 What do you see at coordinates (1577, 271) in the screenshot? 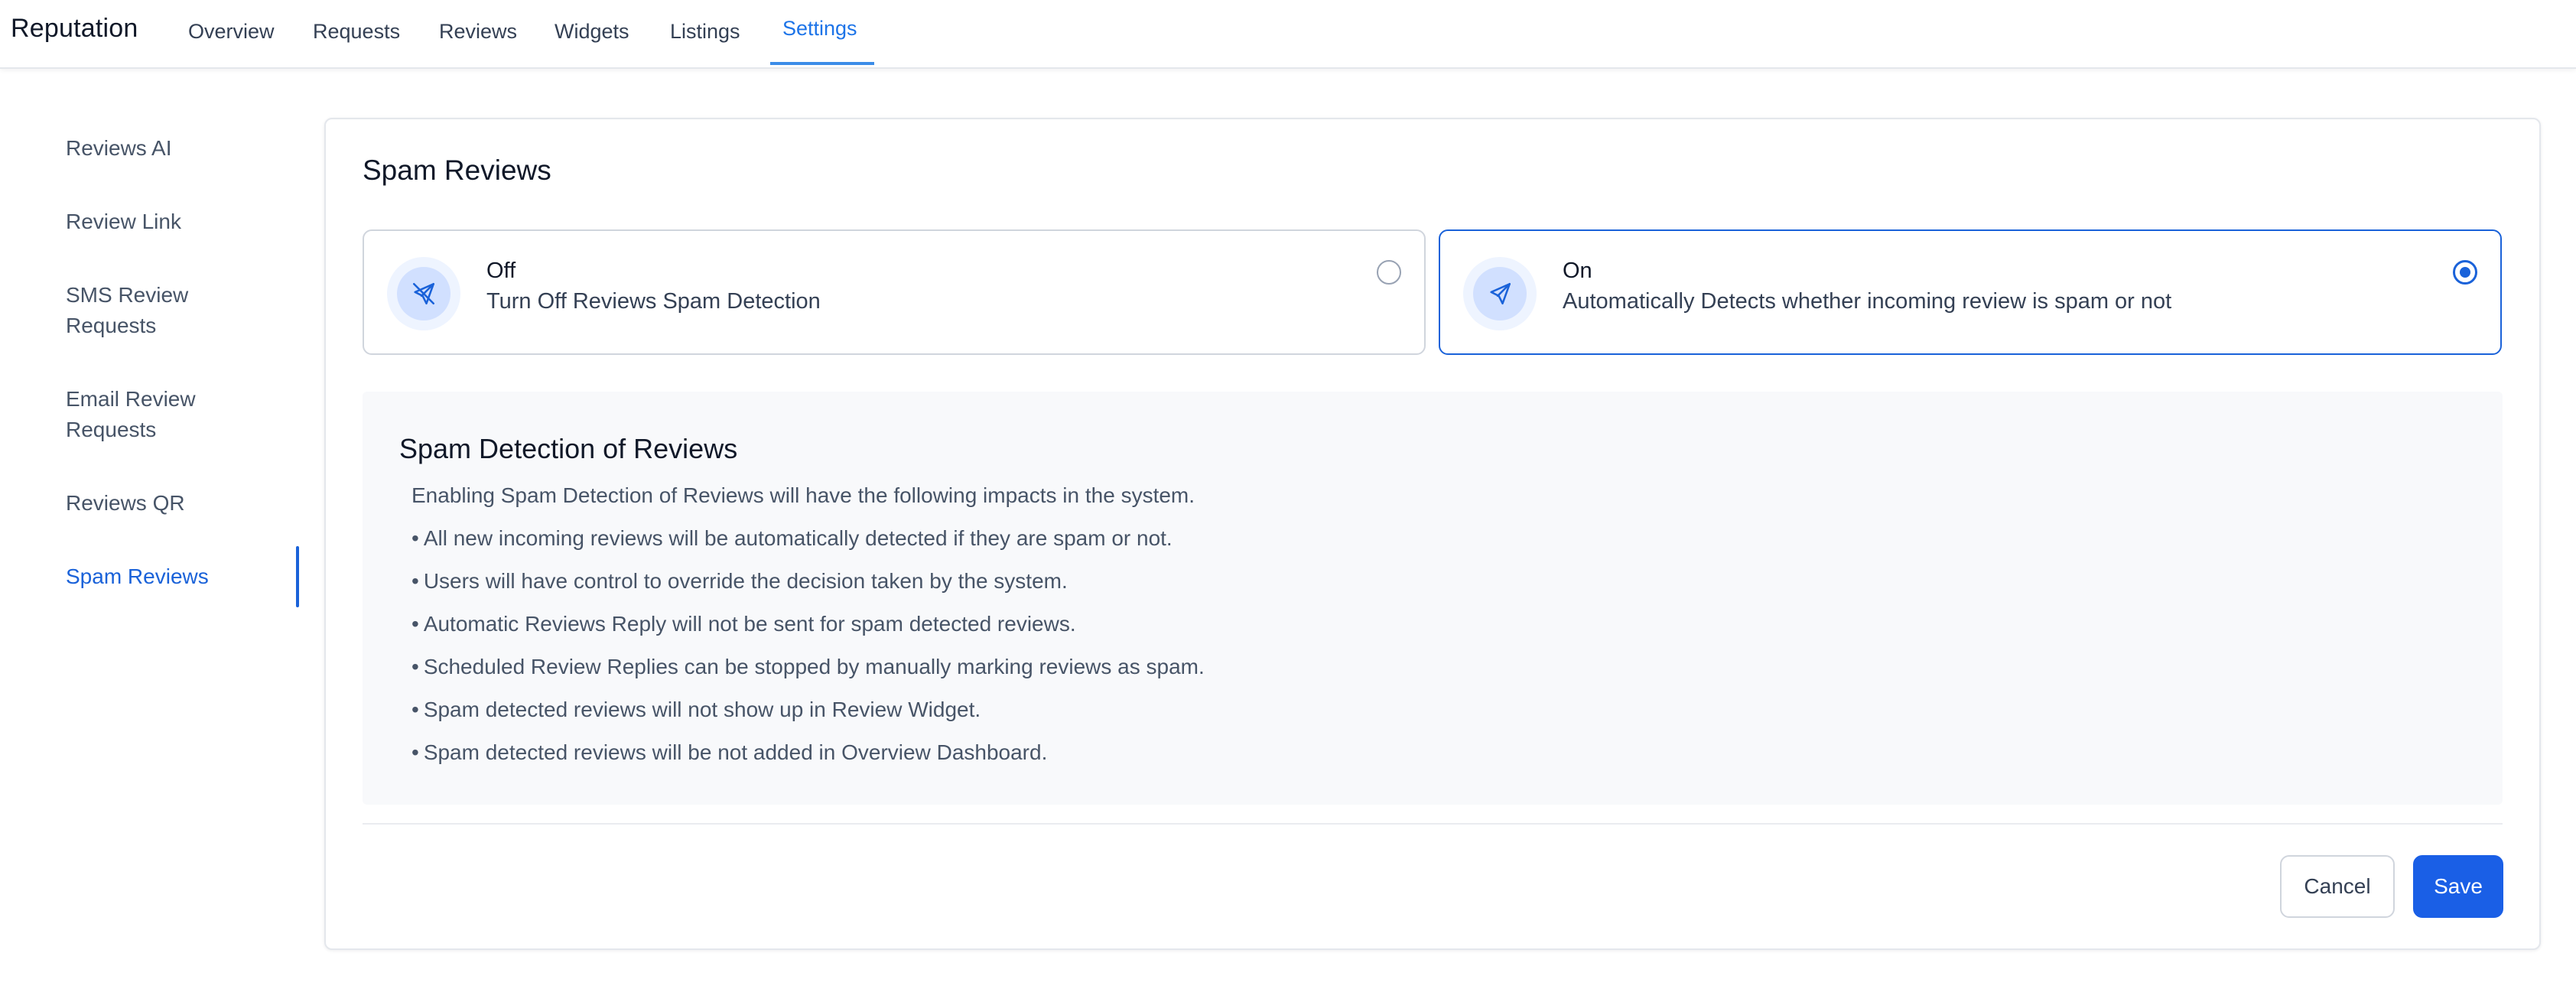
I see `option-on-label: On` at bounding box center [1577, 271].